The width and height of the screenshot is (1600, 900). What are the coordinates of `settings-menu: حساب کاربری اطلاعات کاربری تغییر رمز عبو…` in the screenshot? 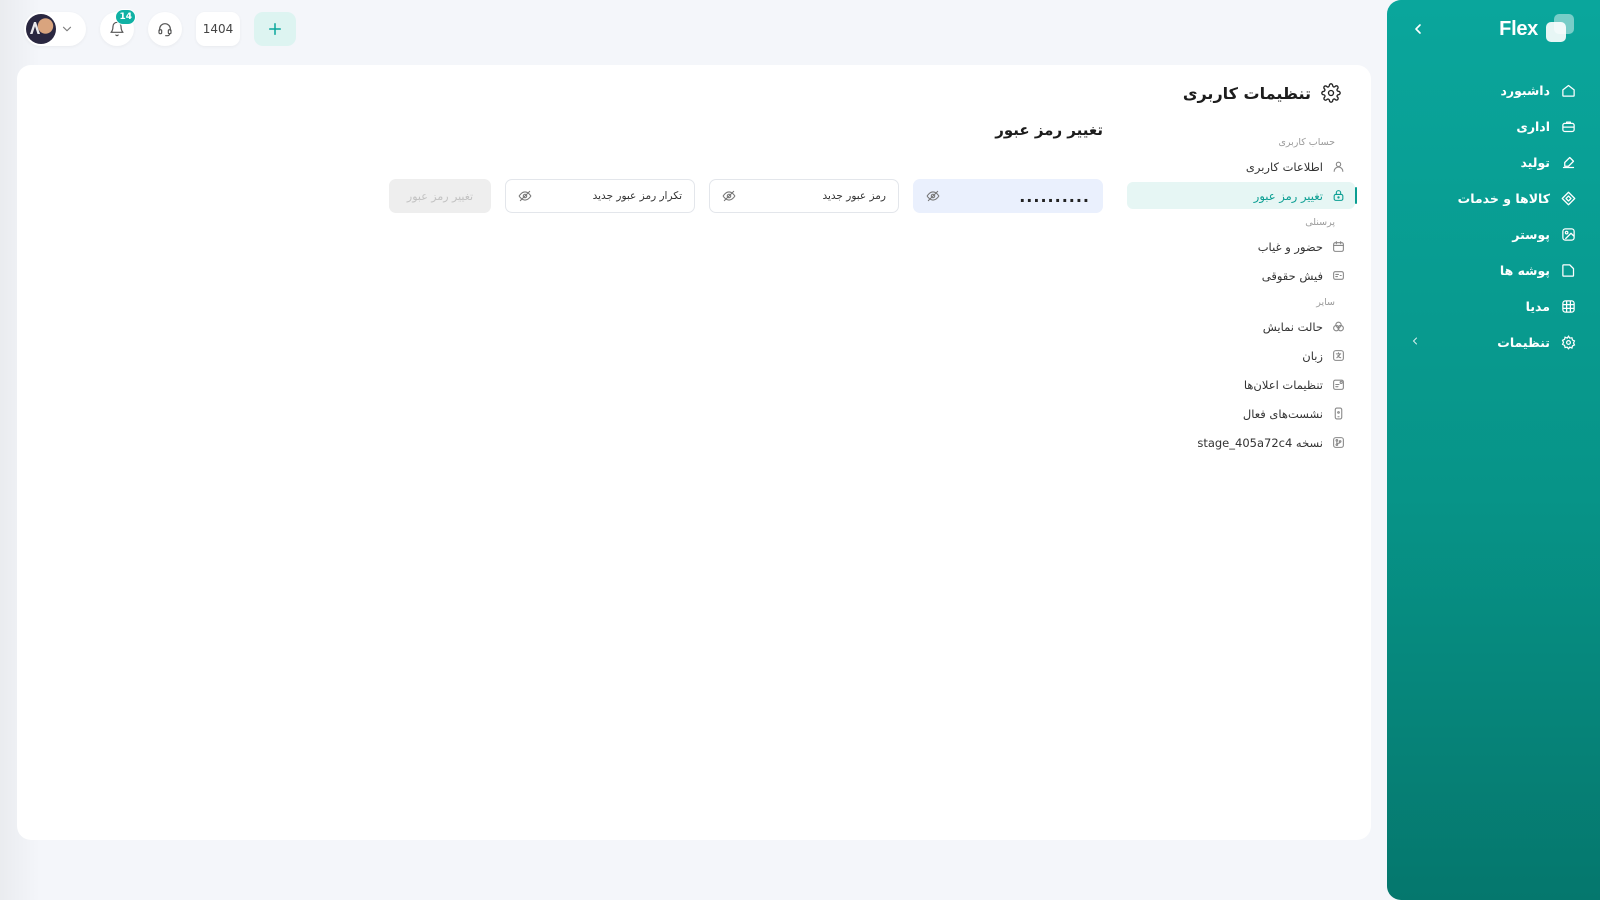 It's located at (1242, 293).